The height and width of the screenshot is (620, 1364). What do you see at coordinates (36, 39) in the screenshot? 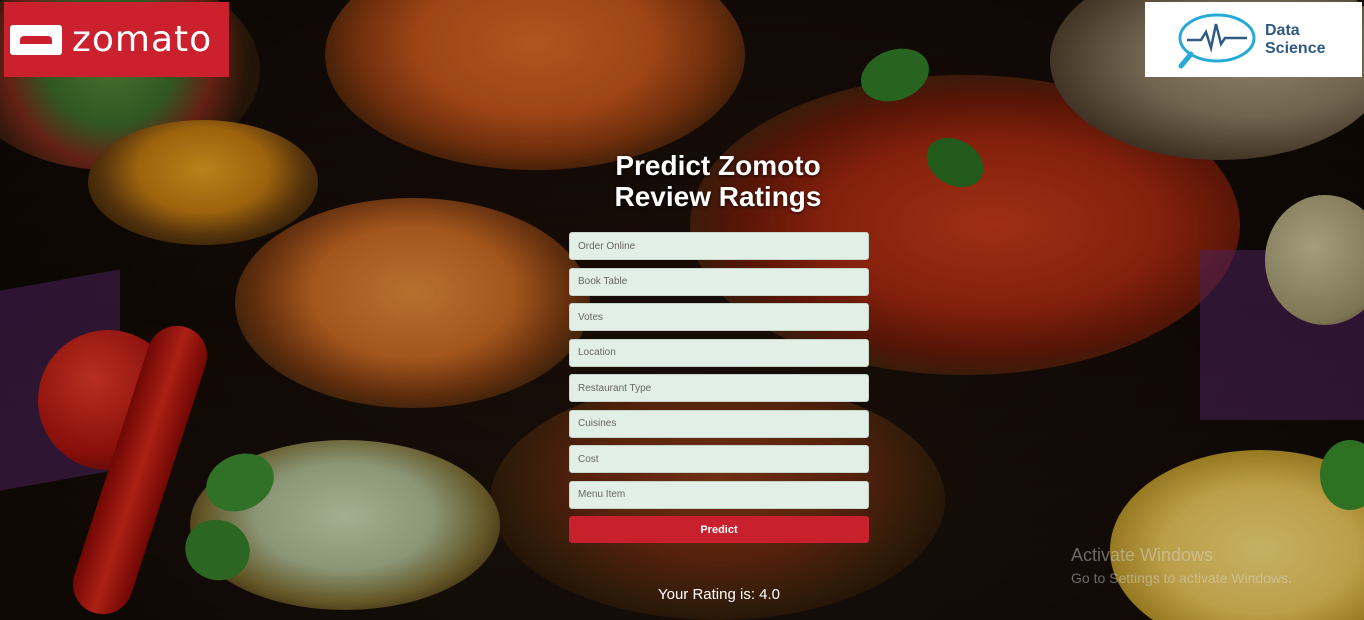
I see `zomato-logo-icon` at bounding box center [36, 39].